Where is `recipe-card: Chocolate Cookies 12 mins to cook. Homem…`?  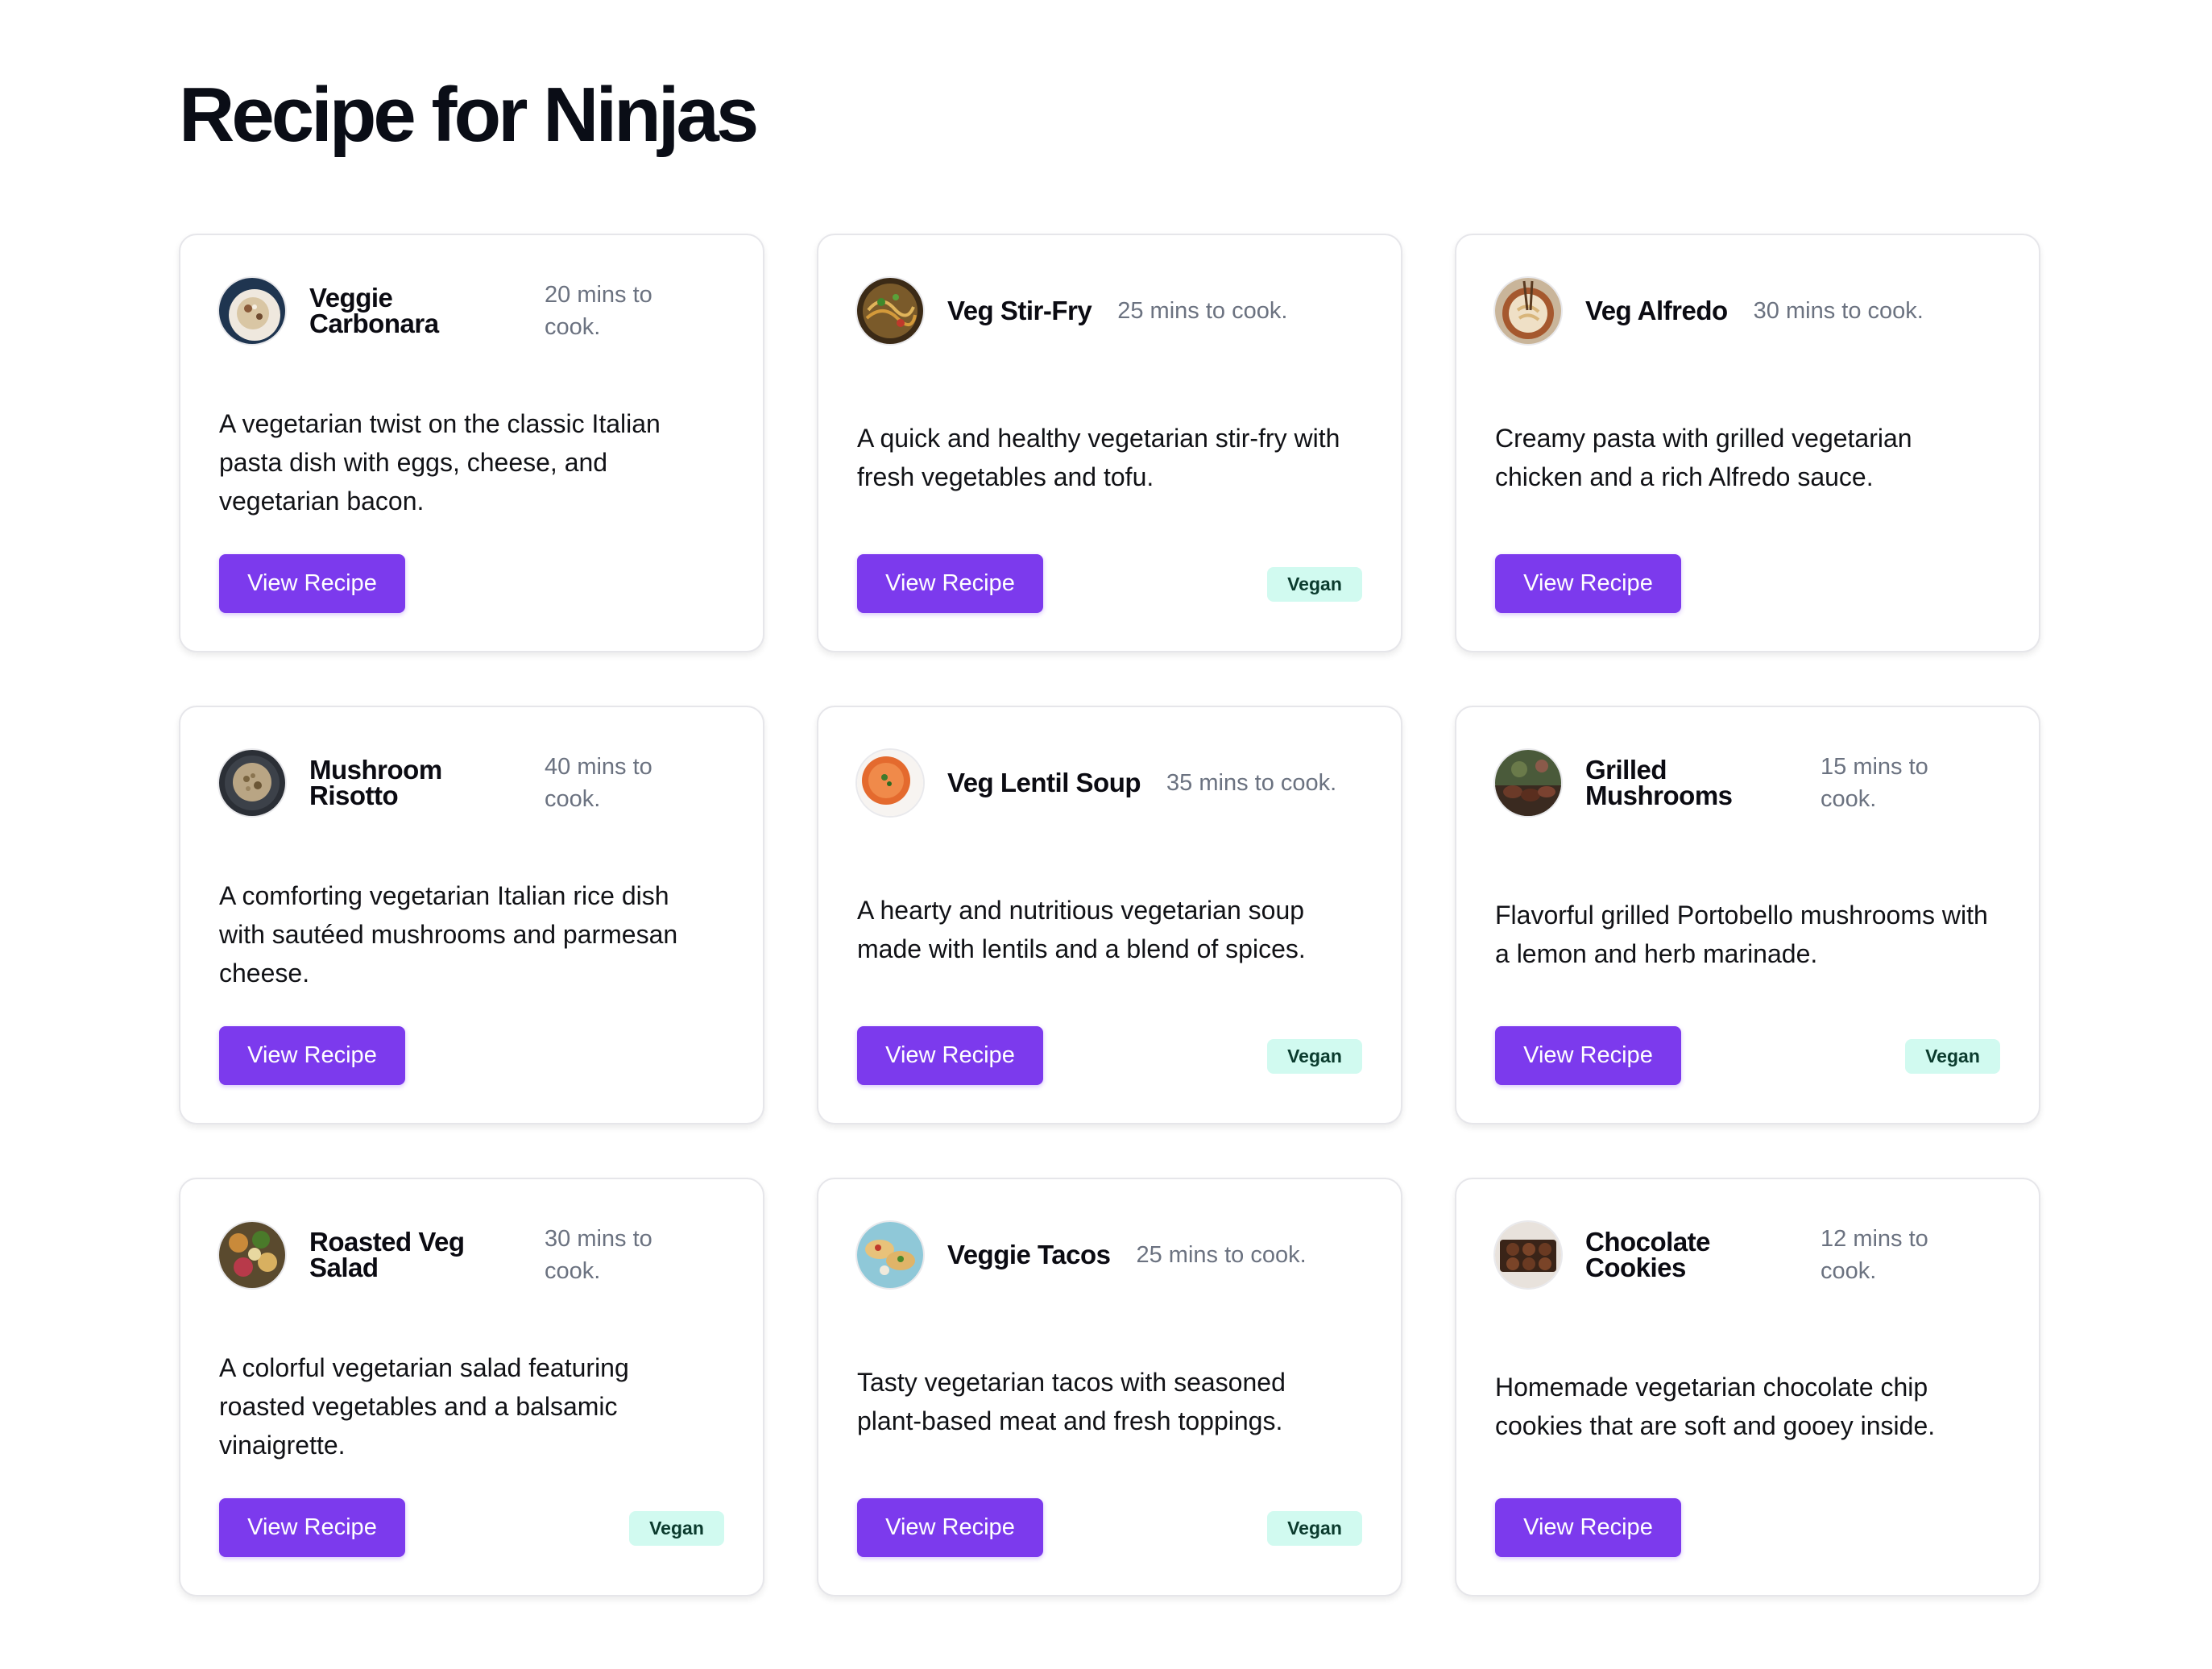
recipe-card: Chocolate Cookies 12 mins to cook. Homem… is located at coordinates (1748, 1387).